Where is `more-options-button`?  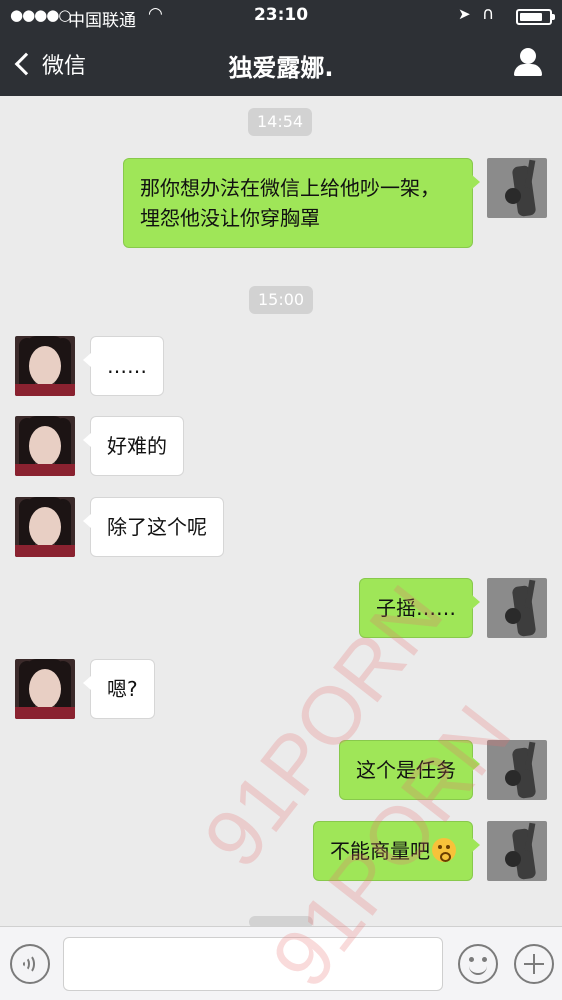 more-options-button is located at coordinates (534, 964).